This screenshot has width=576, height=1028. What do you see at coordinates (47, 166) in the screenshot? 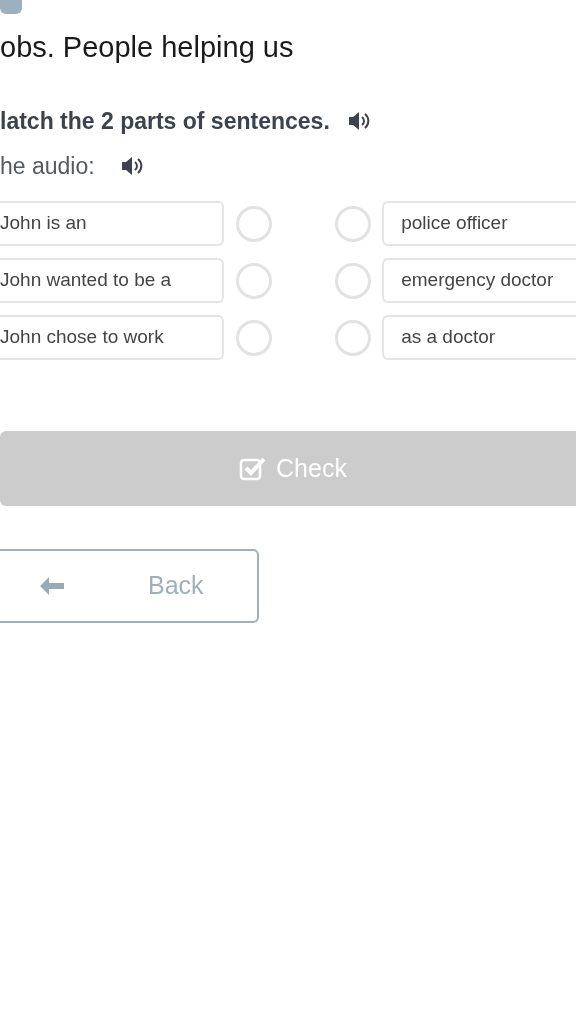
I see `audio-label: he audio:` at bounding box center [47, 166].